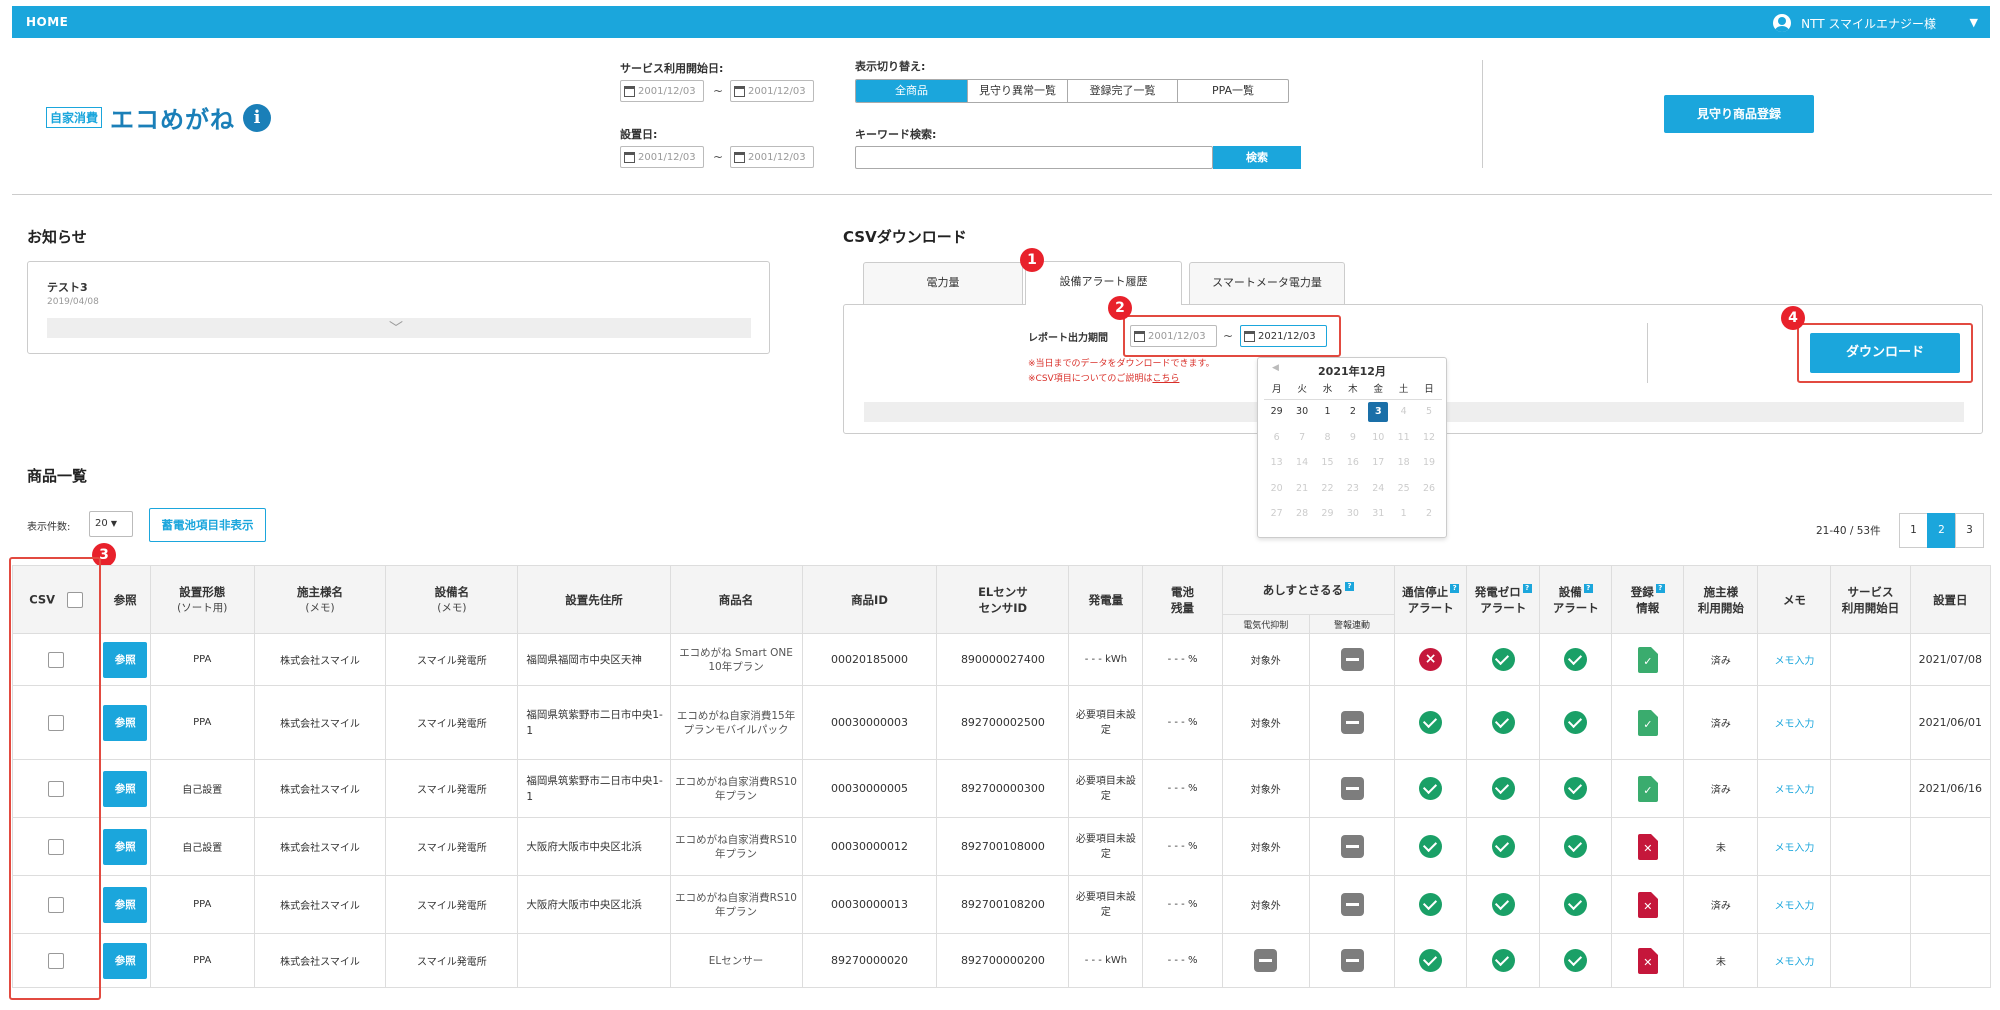 The width and height of the screenshot is (2000, 1010). Describe the element at coordinates (736, 904) in the screenshot. I see `product-name: エコめがね自家消費RS10年プラン` at that location.